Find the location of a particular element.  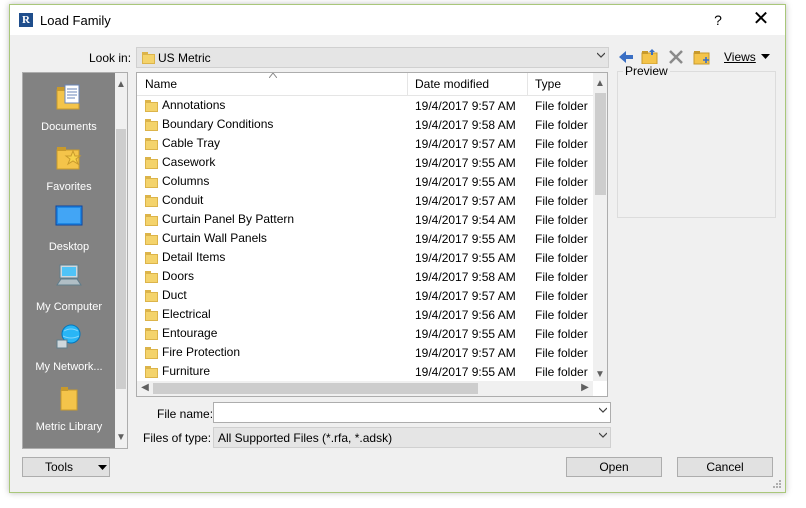

file-row: Cable Tray 19/4/2017 9:57 AM File folder is located at coordinates (365, 143).